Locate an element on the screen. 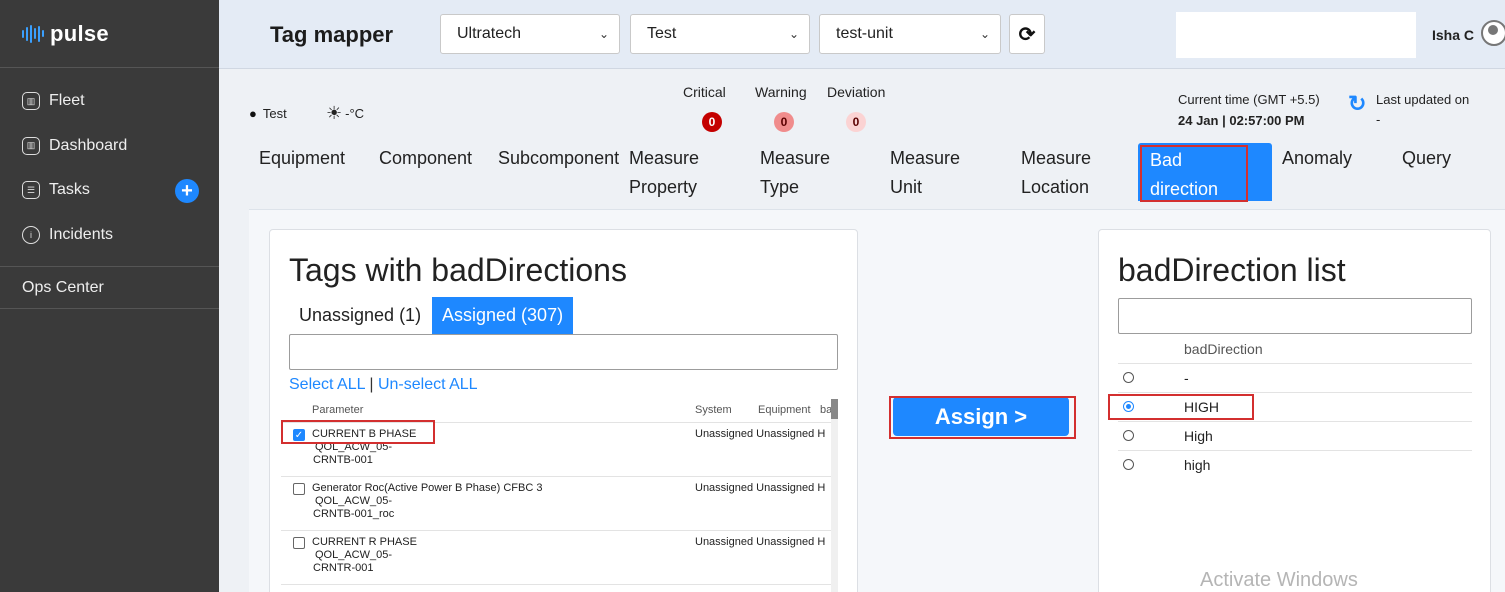 This screenshot has width=1505, height=592. sidebar-item-tasks: ☰ Tasks + is located at coordinates (109, 190).